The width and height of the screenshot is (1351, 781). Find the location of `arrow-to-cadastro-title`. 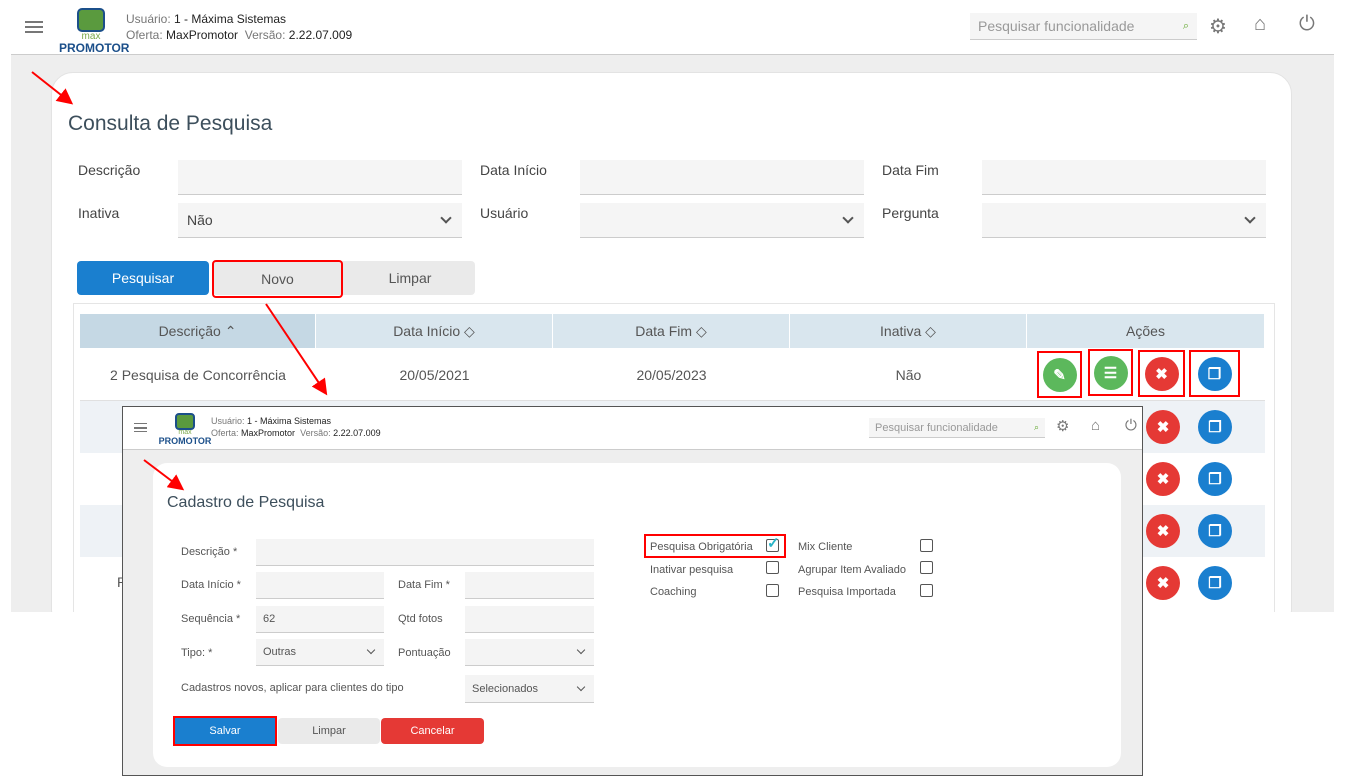

arrow-to-cadastro-title is located at coordinates (164, 475).